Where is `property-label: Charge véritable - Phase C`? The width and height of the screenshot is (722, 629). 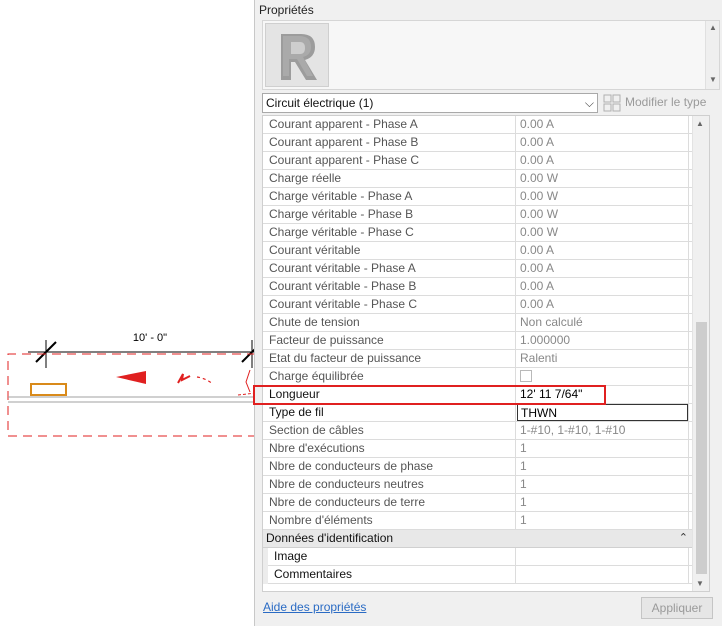
property-label: Charge véritable - Phase C is located at coordinates (389, 232).